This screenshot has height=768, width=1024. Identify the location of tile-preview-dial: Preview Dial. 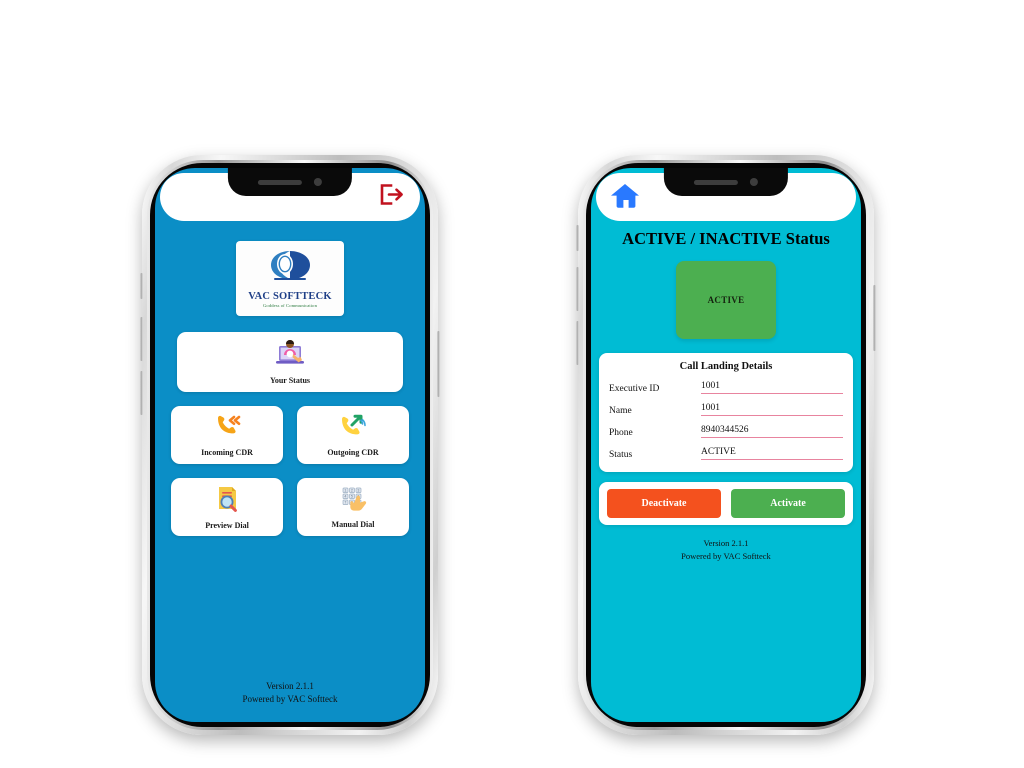
(227, 507).